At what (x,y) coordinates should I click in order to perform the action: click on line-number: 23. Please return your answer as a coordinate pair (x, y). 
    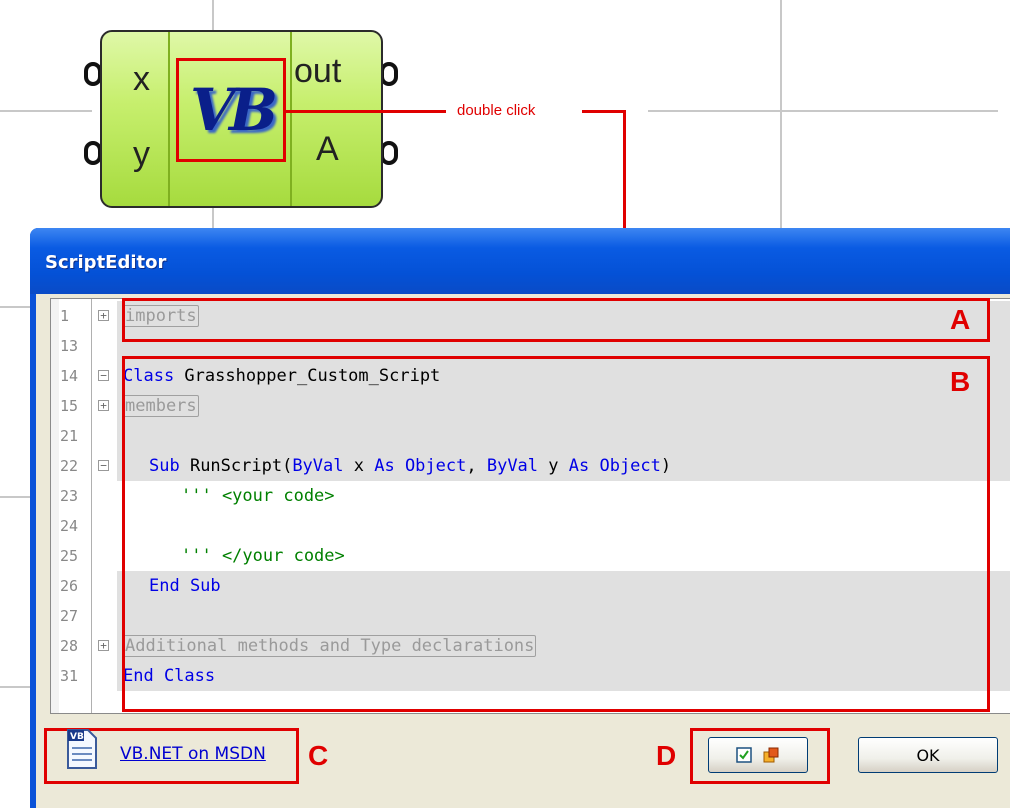
    Looking at the image, I should click on (69, 496).